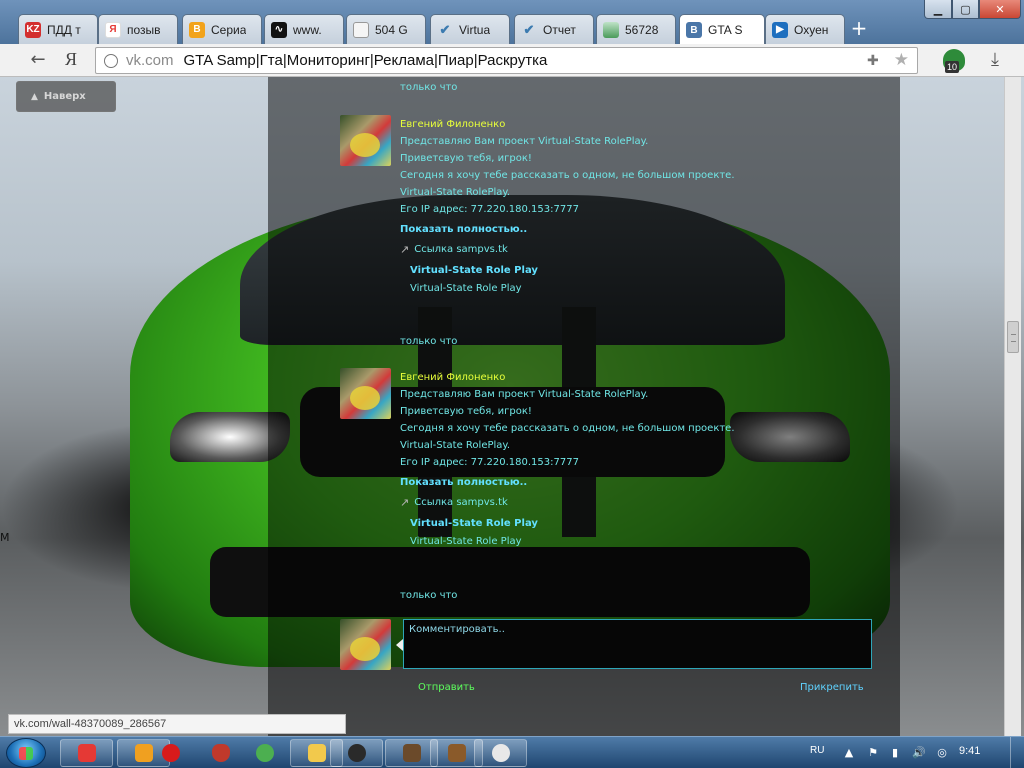  I want to click on send-button: Отправить, so click(446, 687).